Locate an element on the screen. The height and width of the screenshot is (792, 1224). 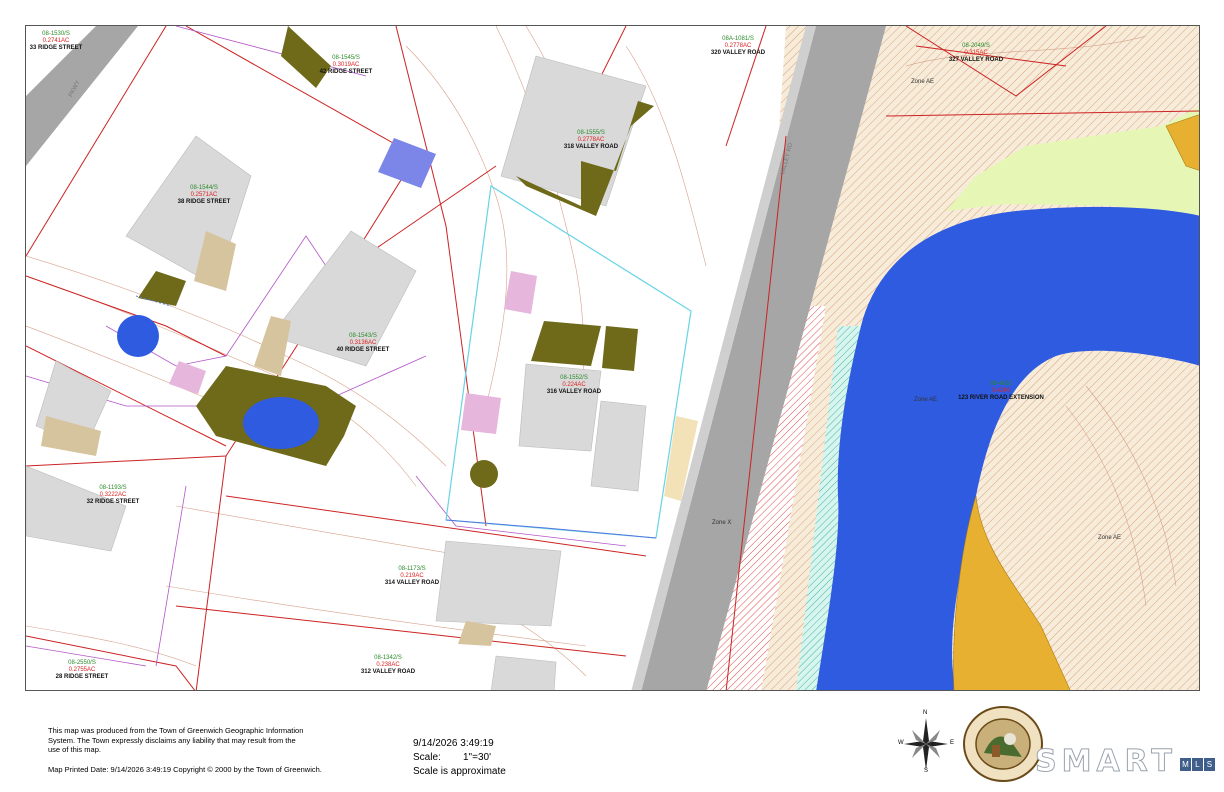
compass-south: S is located at coordinates (926, 771).